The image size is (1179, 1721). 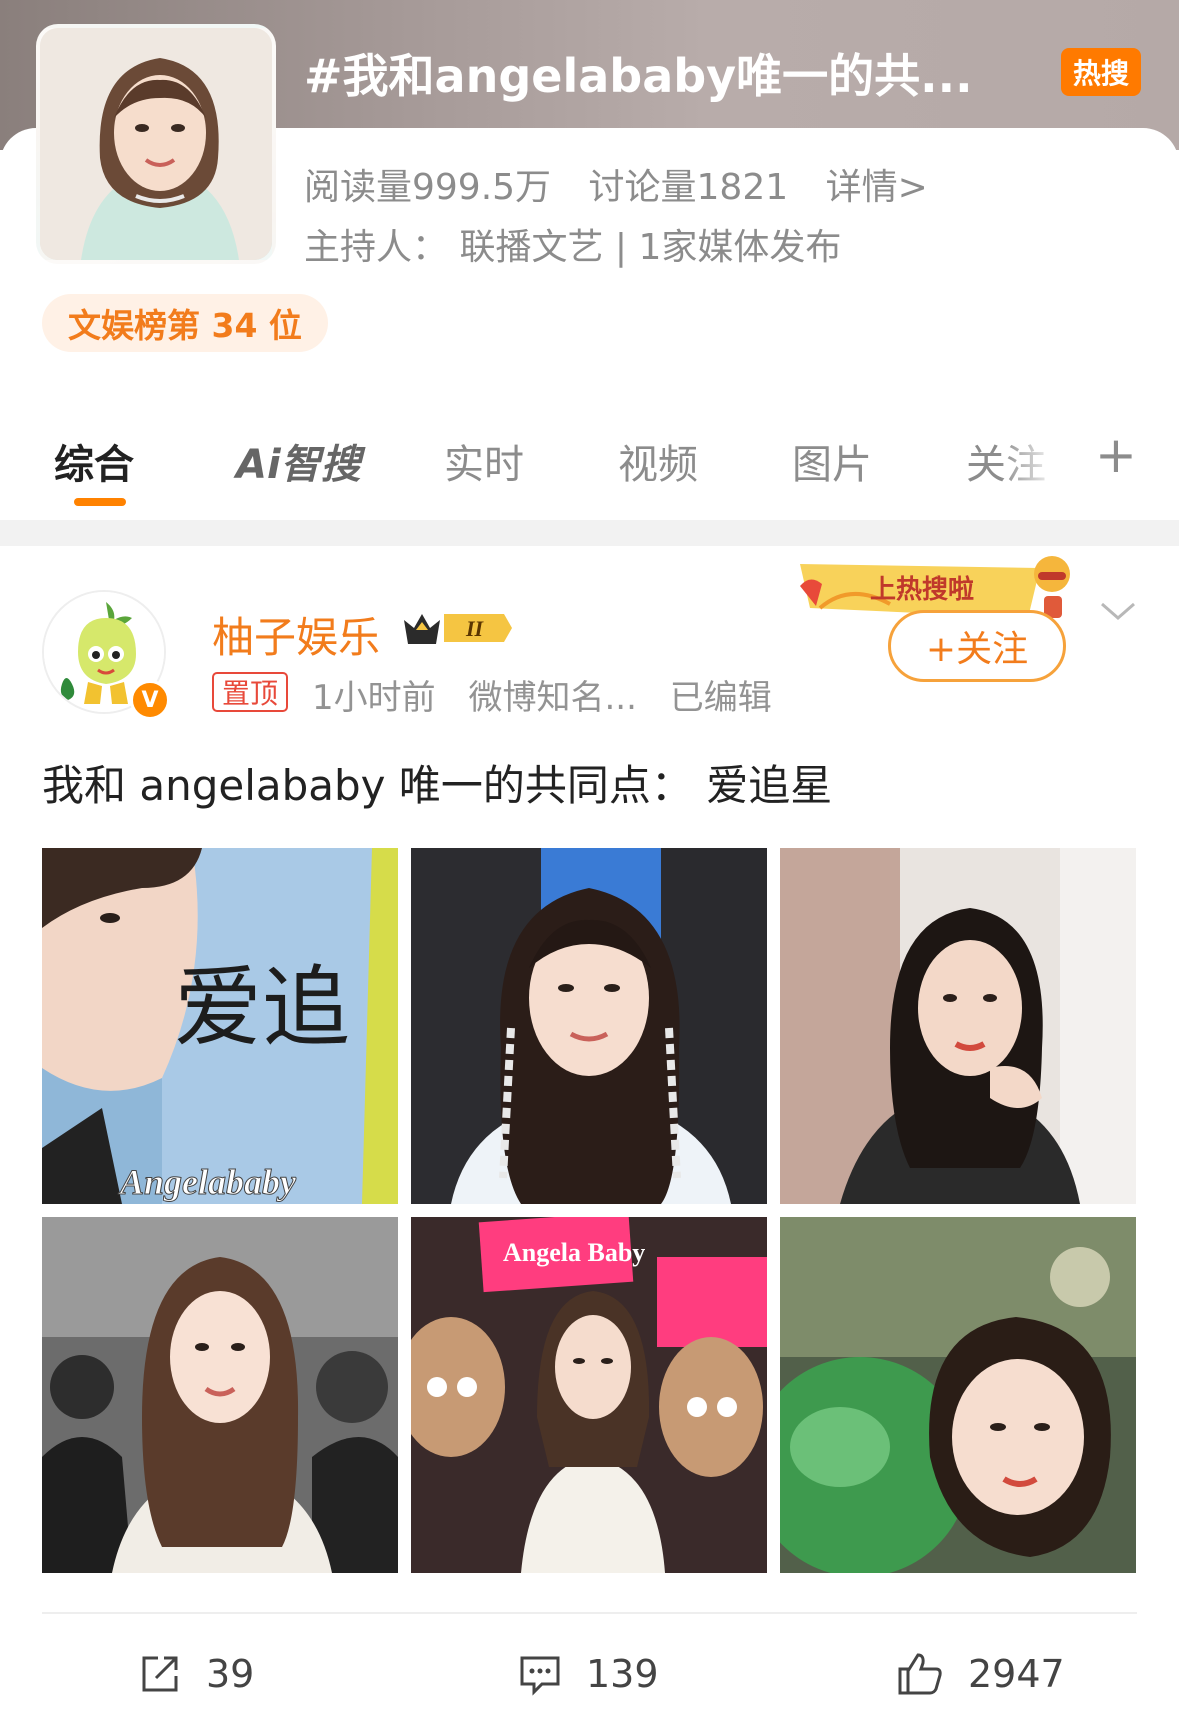 What do you see at coordinates (1016, 1674) in the screenshot?
I see `like-count: 2947` at bounding box center [1016, 1674].